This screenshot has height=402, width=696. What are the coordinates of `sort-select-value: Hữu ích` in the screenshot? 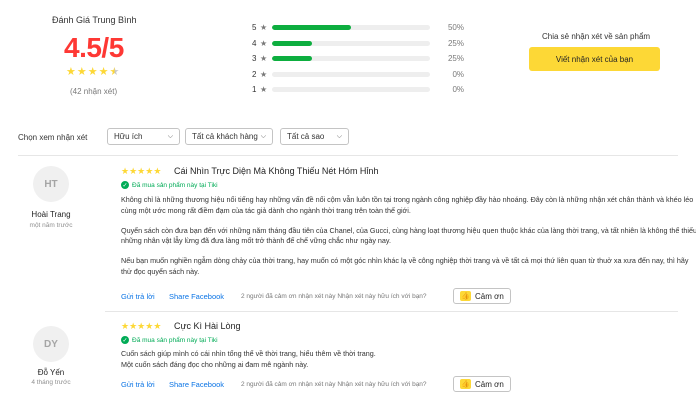 It's located at (128, 136).